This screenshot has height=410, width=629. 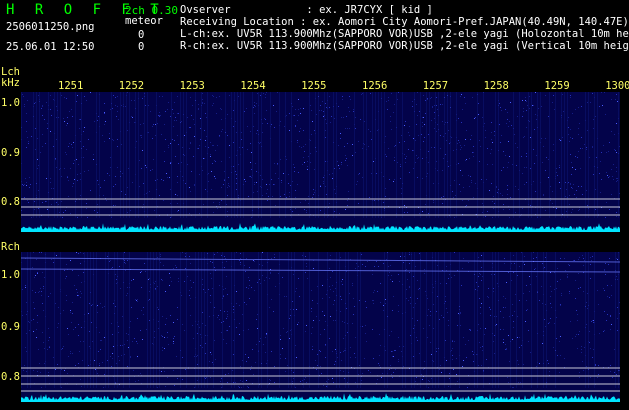 I want to click on time-tick-1258: 1258, so click(x=496, y=86).